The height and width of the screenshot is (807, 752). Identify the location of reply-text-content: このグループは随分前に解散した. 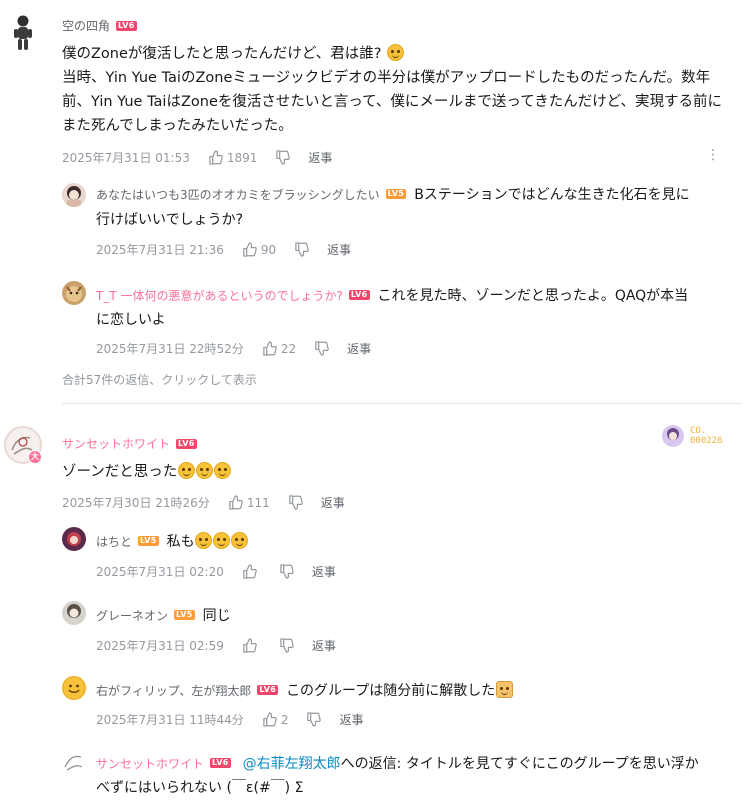
(391, 691).